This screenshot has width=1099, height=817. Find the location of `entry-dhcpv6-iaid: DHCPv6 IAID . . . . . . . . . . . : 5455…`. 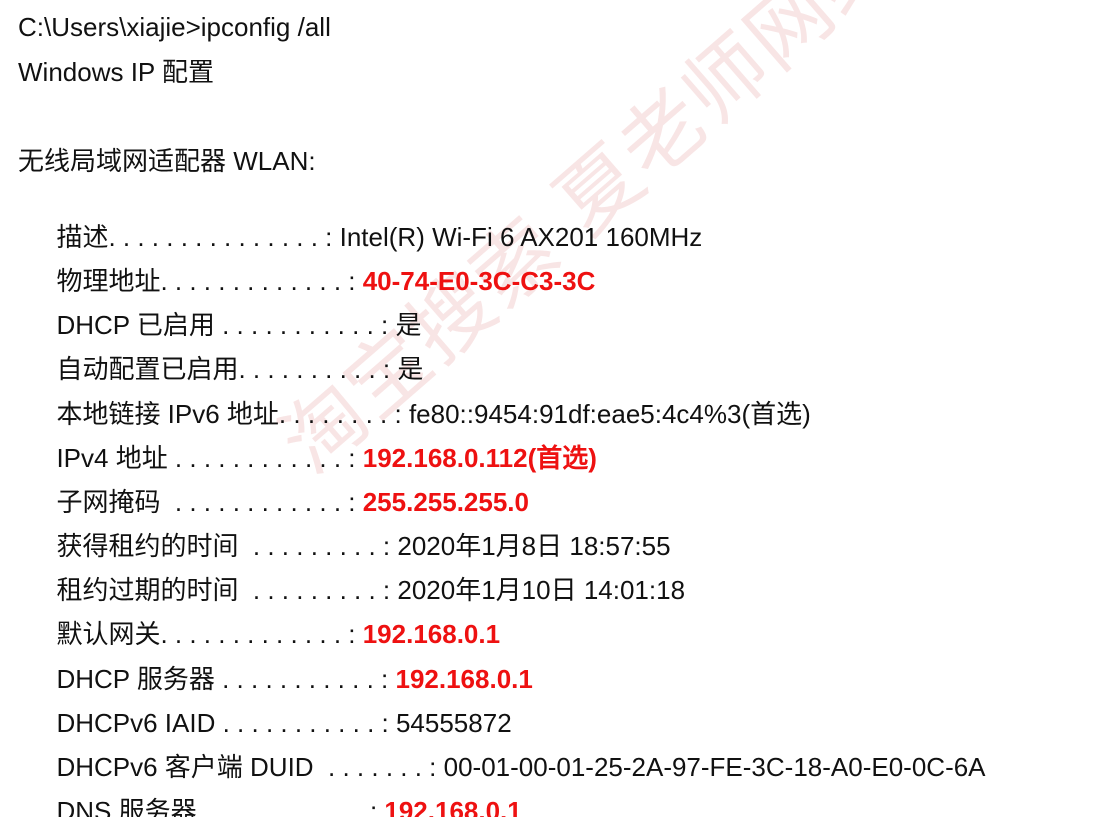

entry-dhcpv6-iaid: DHCPv6 IAID . . . . . . . . . . . : 5455… is located at coordinates (276, 706).